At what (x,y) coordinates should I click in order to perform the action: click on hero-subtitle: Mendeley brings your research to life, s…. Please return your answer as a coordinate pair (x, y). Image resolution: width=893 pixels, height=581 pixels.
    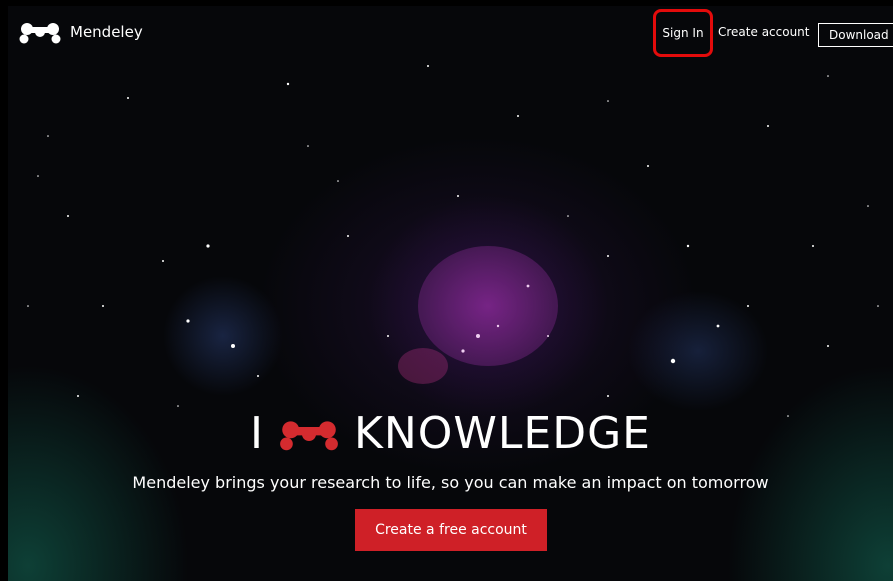
    Looking at the image, I should click on (450, 482).